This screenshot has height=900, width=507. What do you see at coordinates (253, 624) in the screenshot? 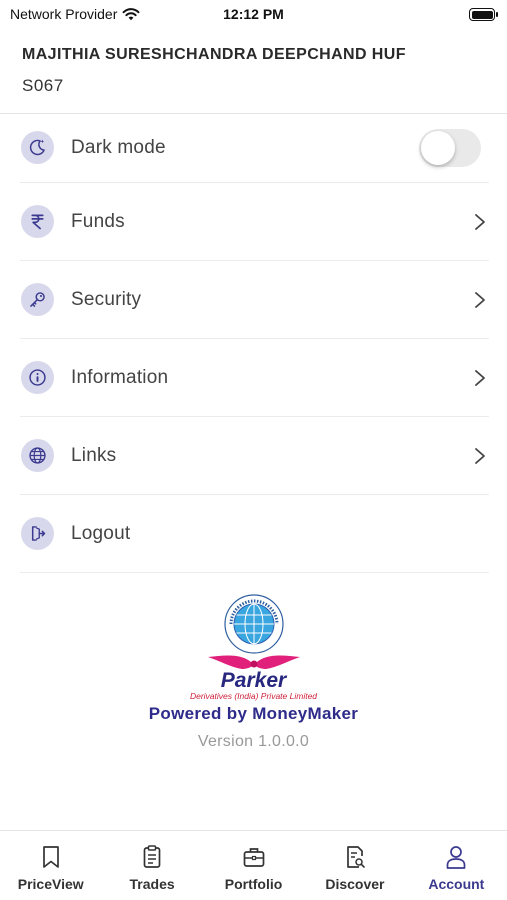
I see `parker-seal-logo` at bounding box center [253, 624].